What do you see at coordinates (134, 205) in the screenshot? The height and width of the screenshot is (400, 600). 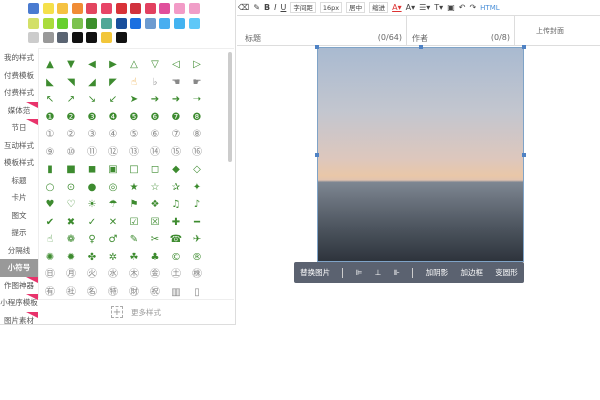 I see `symbol-item: ⚑` at bounding box center [134, 205].